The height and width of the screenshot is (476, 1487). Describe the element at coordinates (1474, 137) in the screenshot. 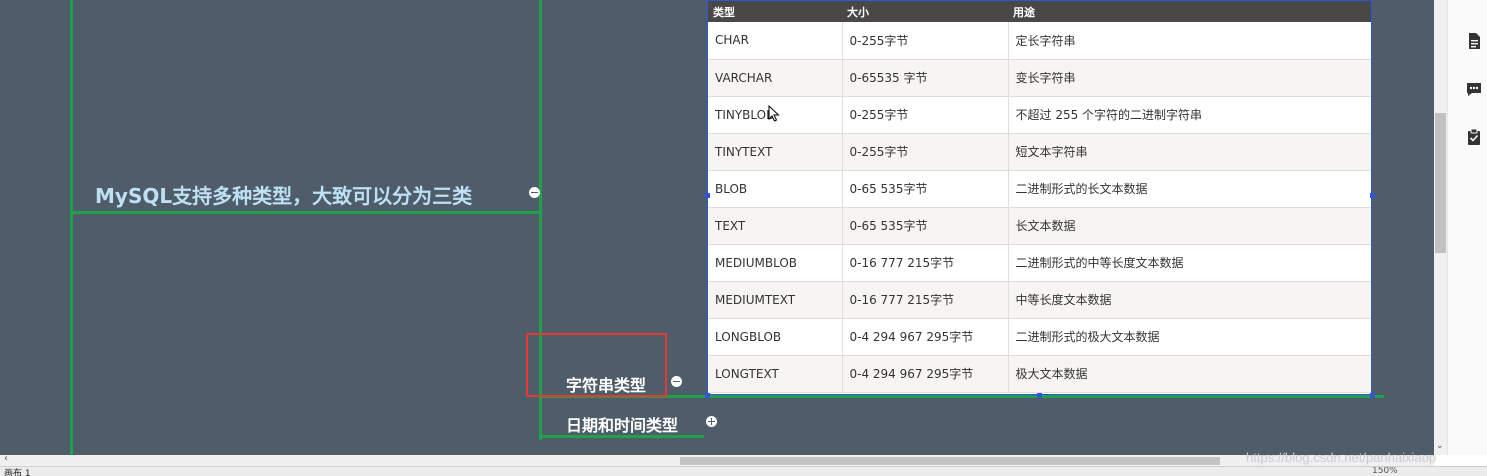

I see `clipboard-check-icon` at that location.